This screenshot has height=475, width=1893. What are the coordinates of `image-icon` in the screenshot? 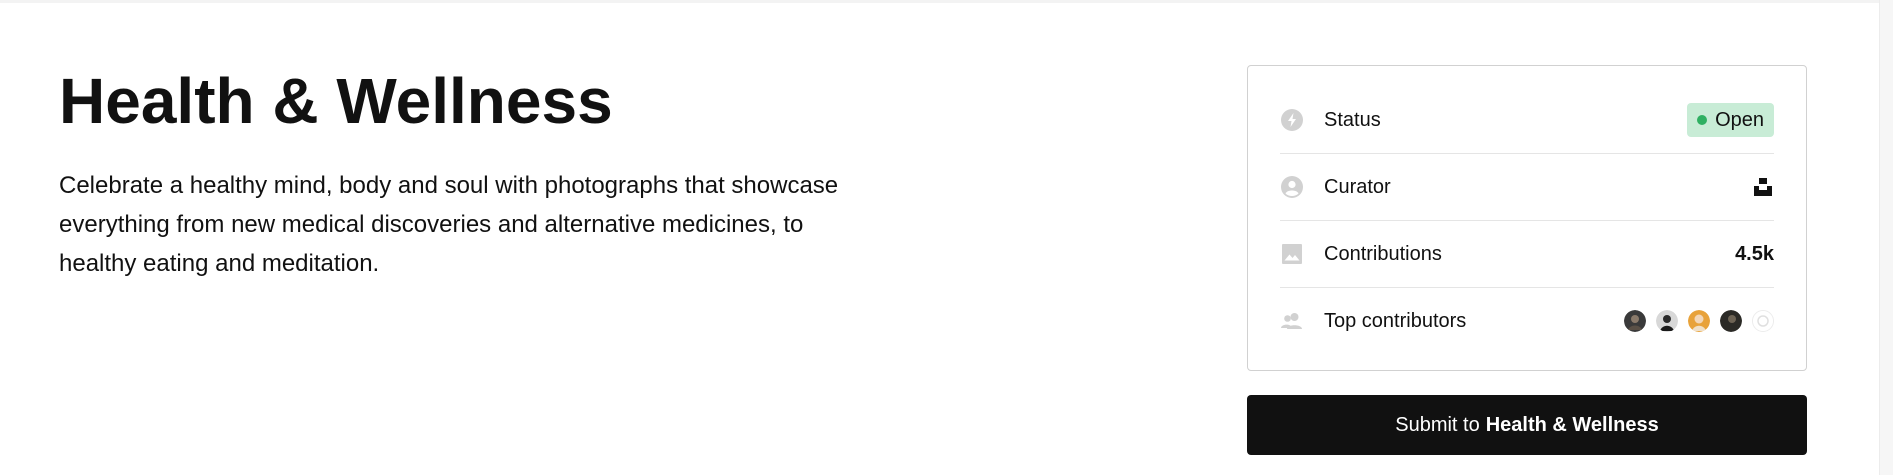 It's located at (1292, 254).